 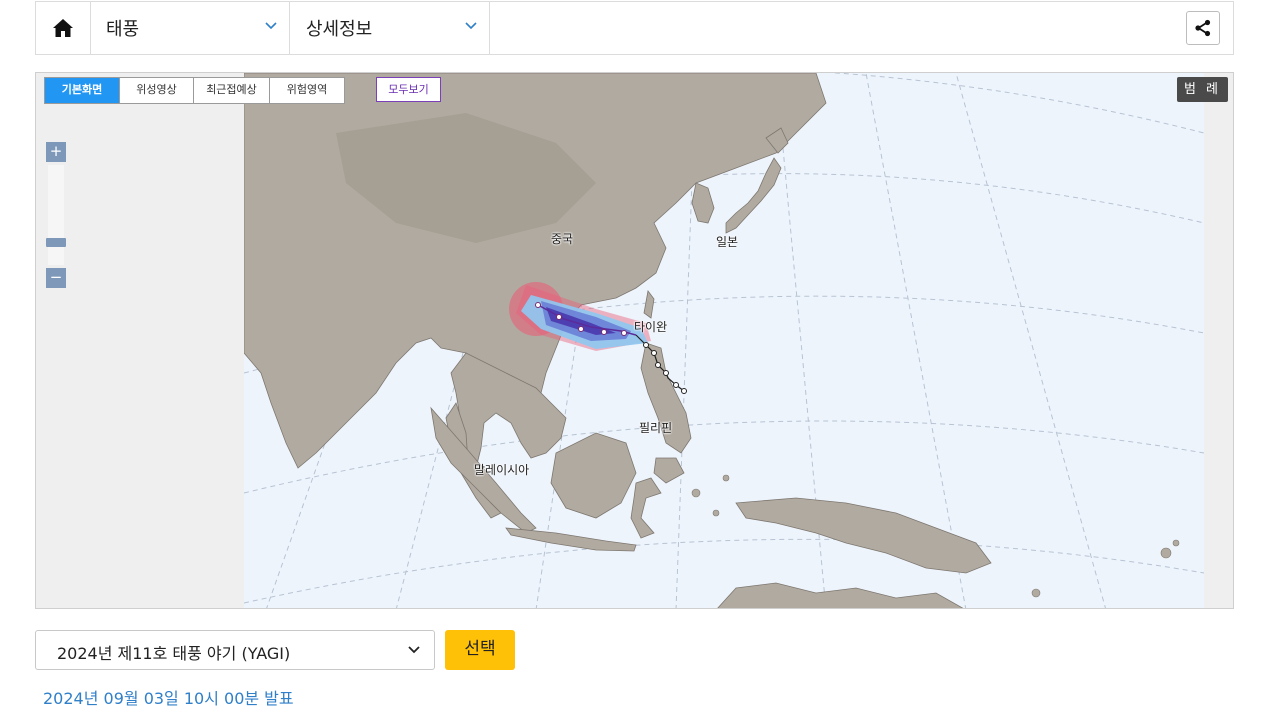 What do you see at coordinates (1202, 89) in the screenshot?
I see `legend-button: 범 례` at bounding box center [1202, 89].